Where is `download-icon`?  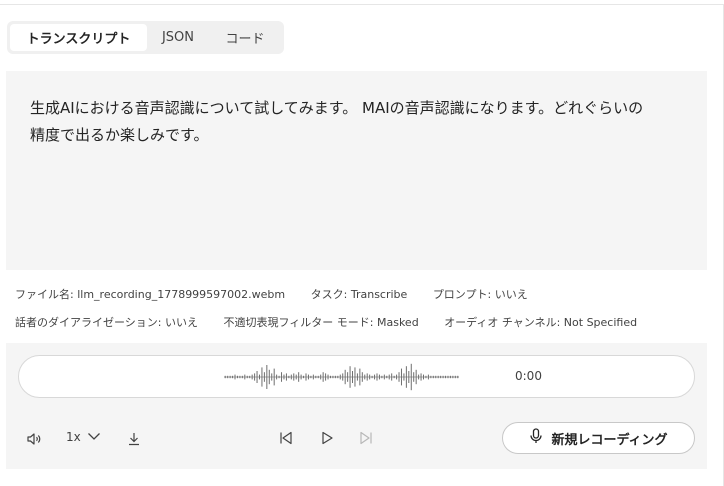
download-icon is located at coordinates (134, 439).